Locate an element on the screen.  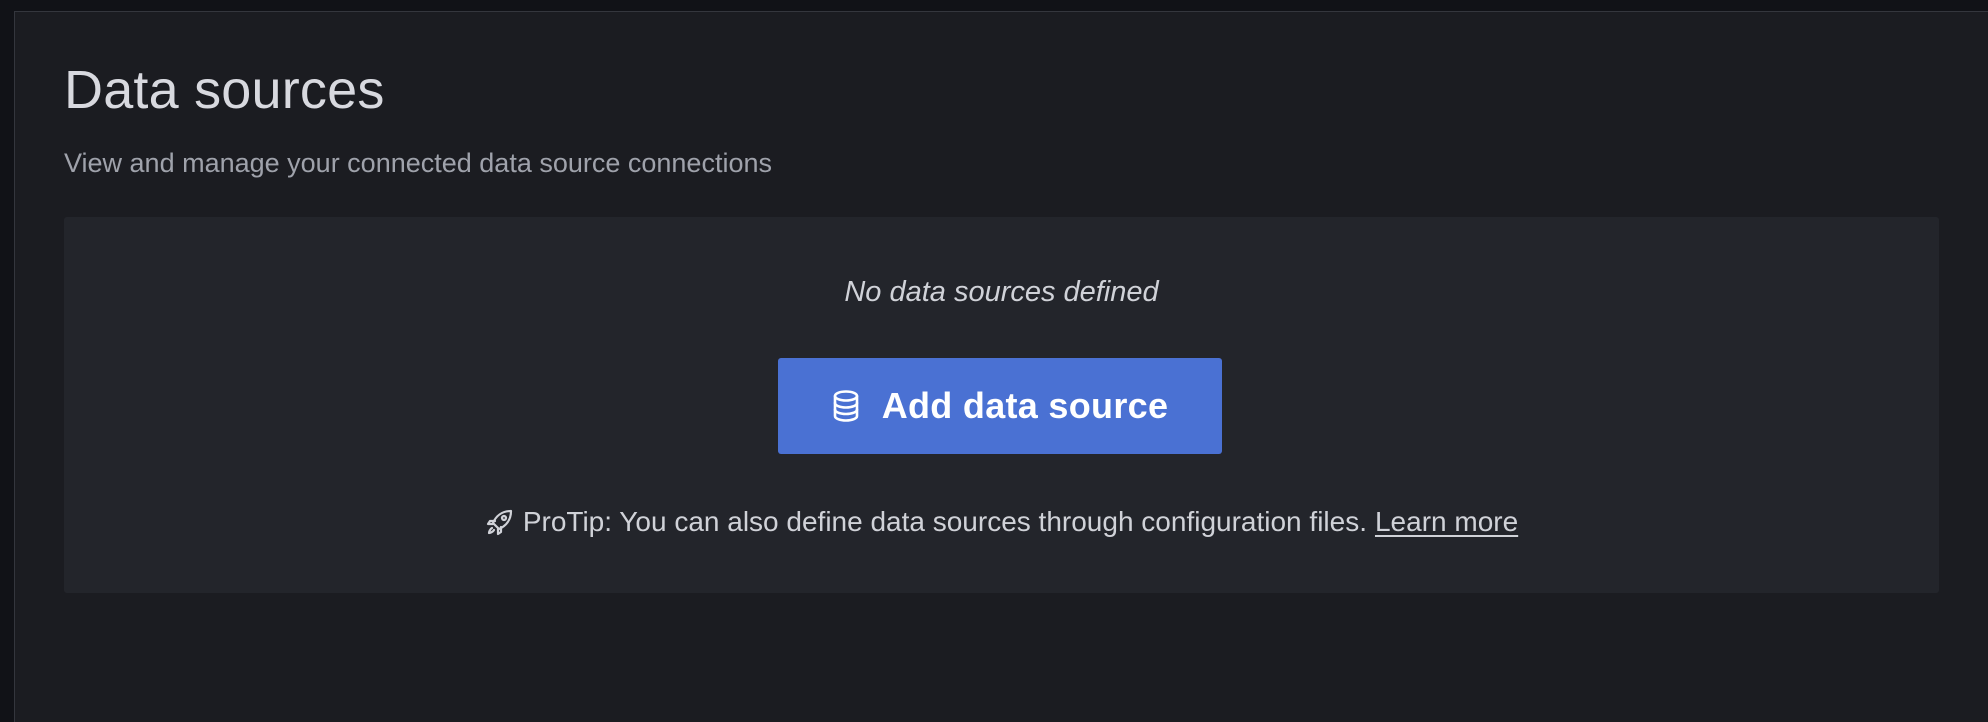
database-icon is located at coordinates (846, 406).